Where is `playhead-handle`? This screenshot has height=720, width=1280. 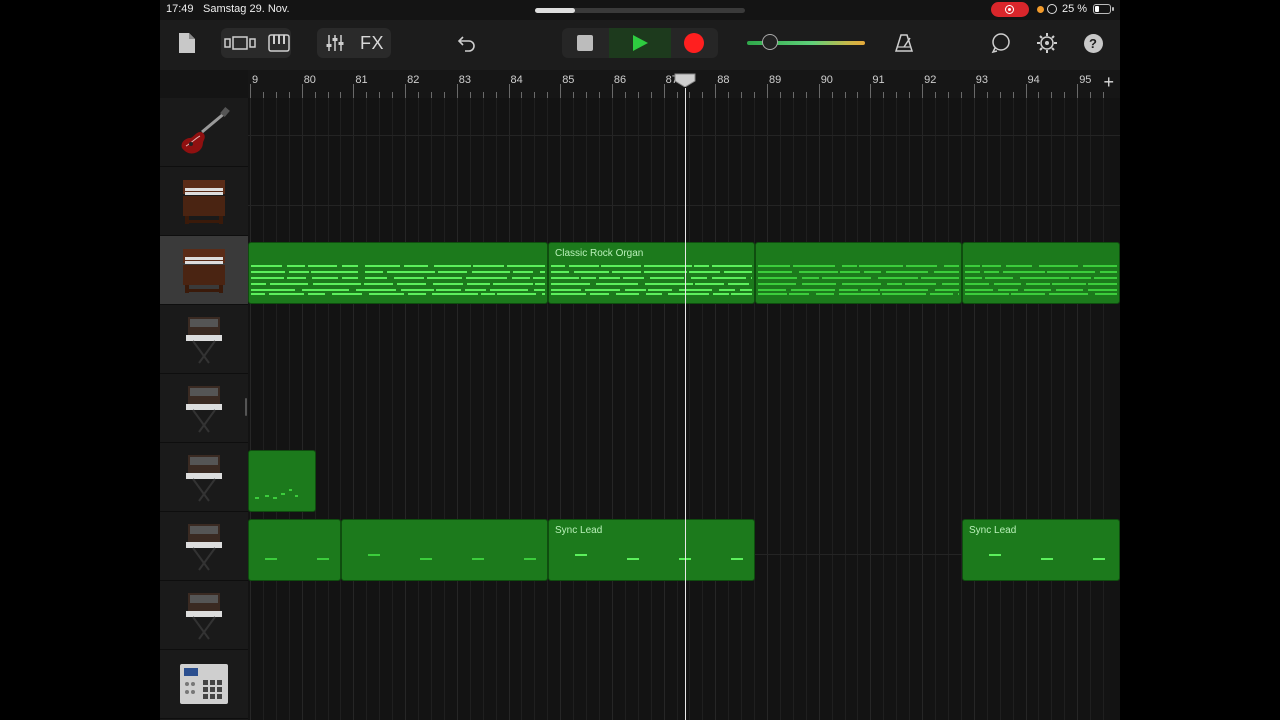
playhead-handle is located at coordinates (685, 80).